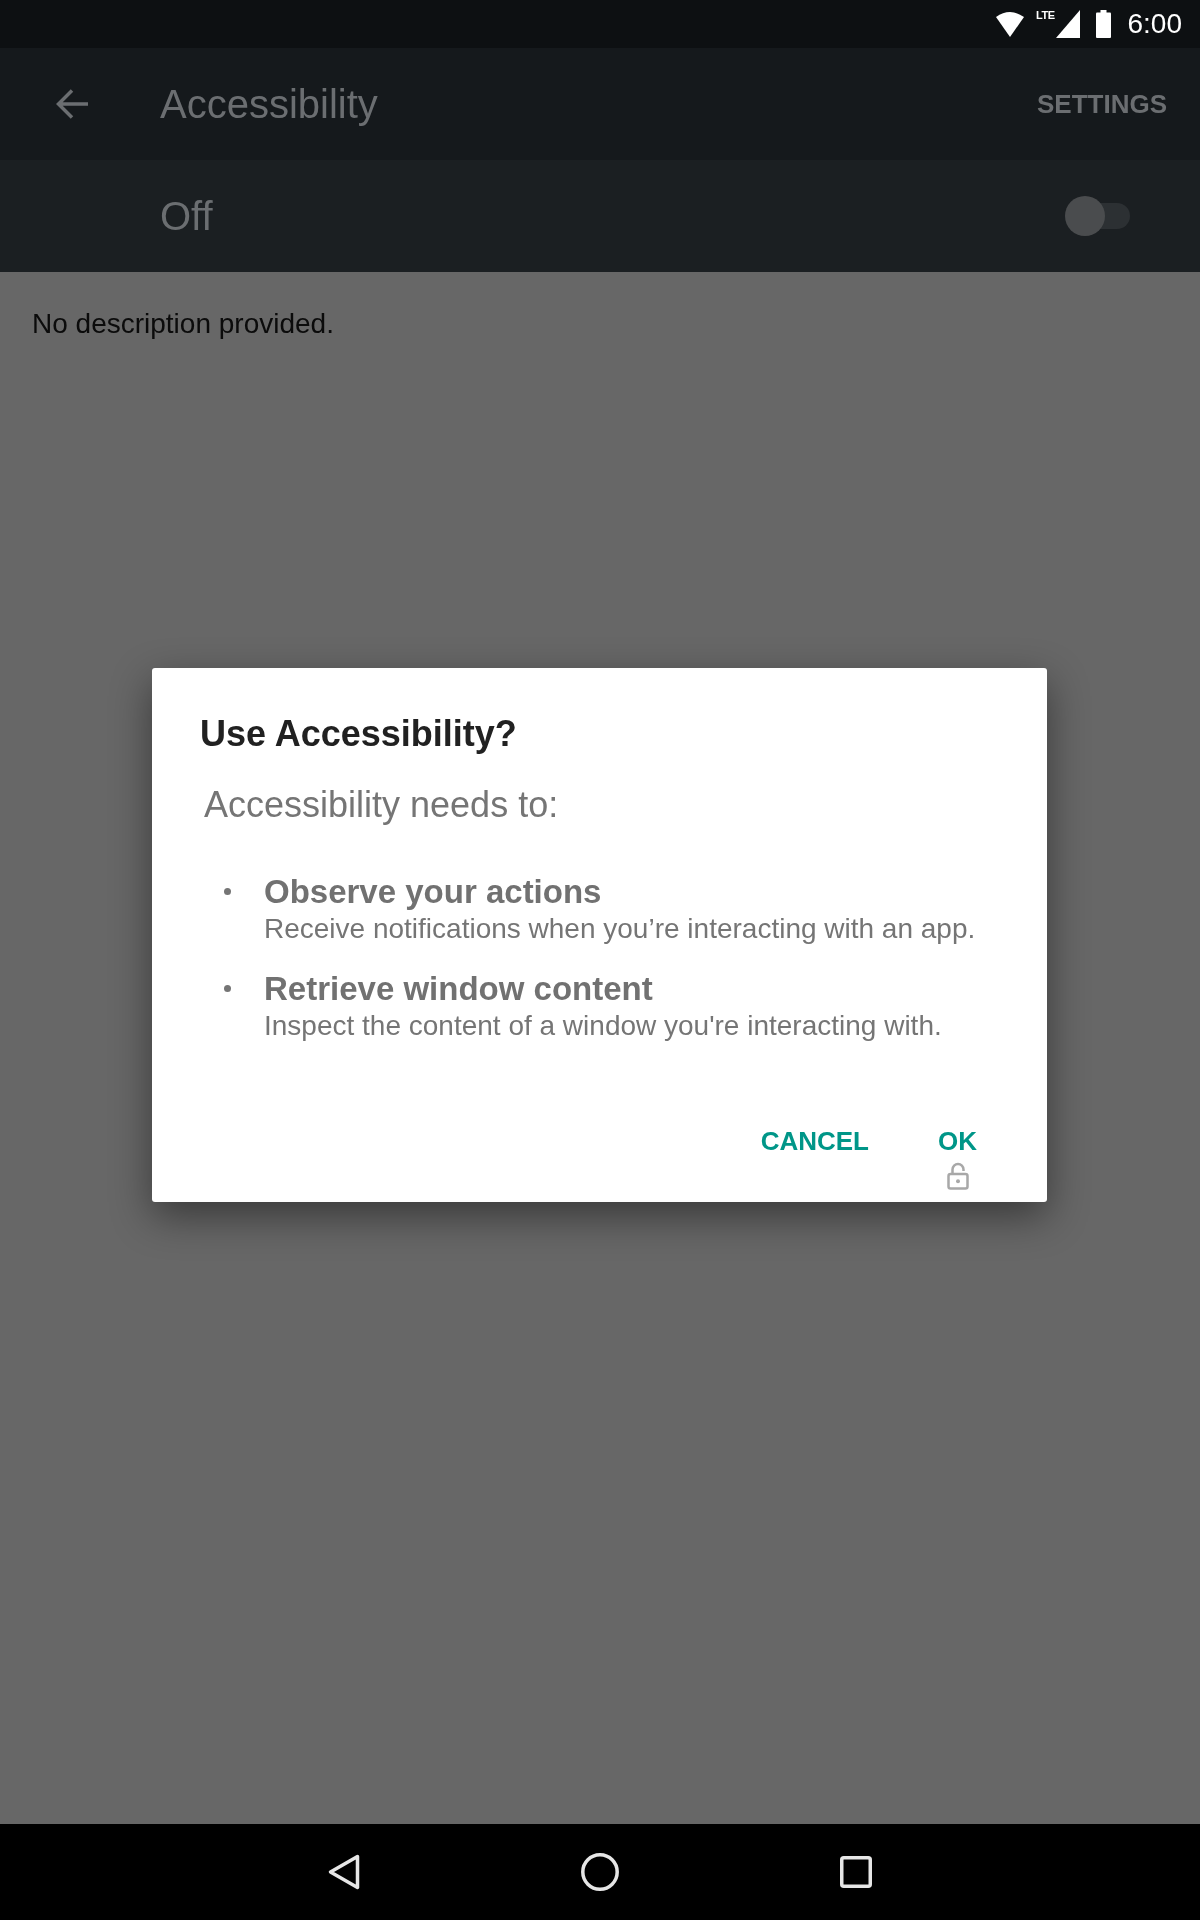 This screenshot has height=1920, width=1200. I want to click on capability-title: Retrieve window content, so click(458, 989).